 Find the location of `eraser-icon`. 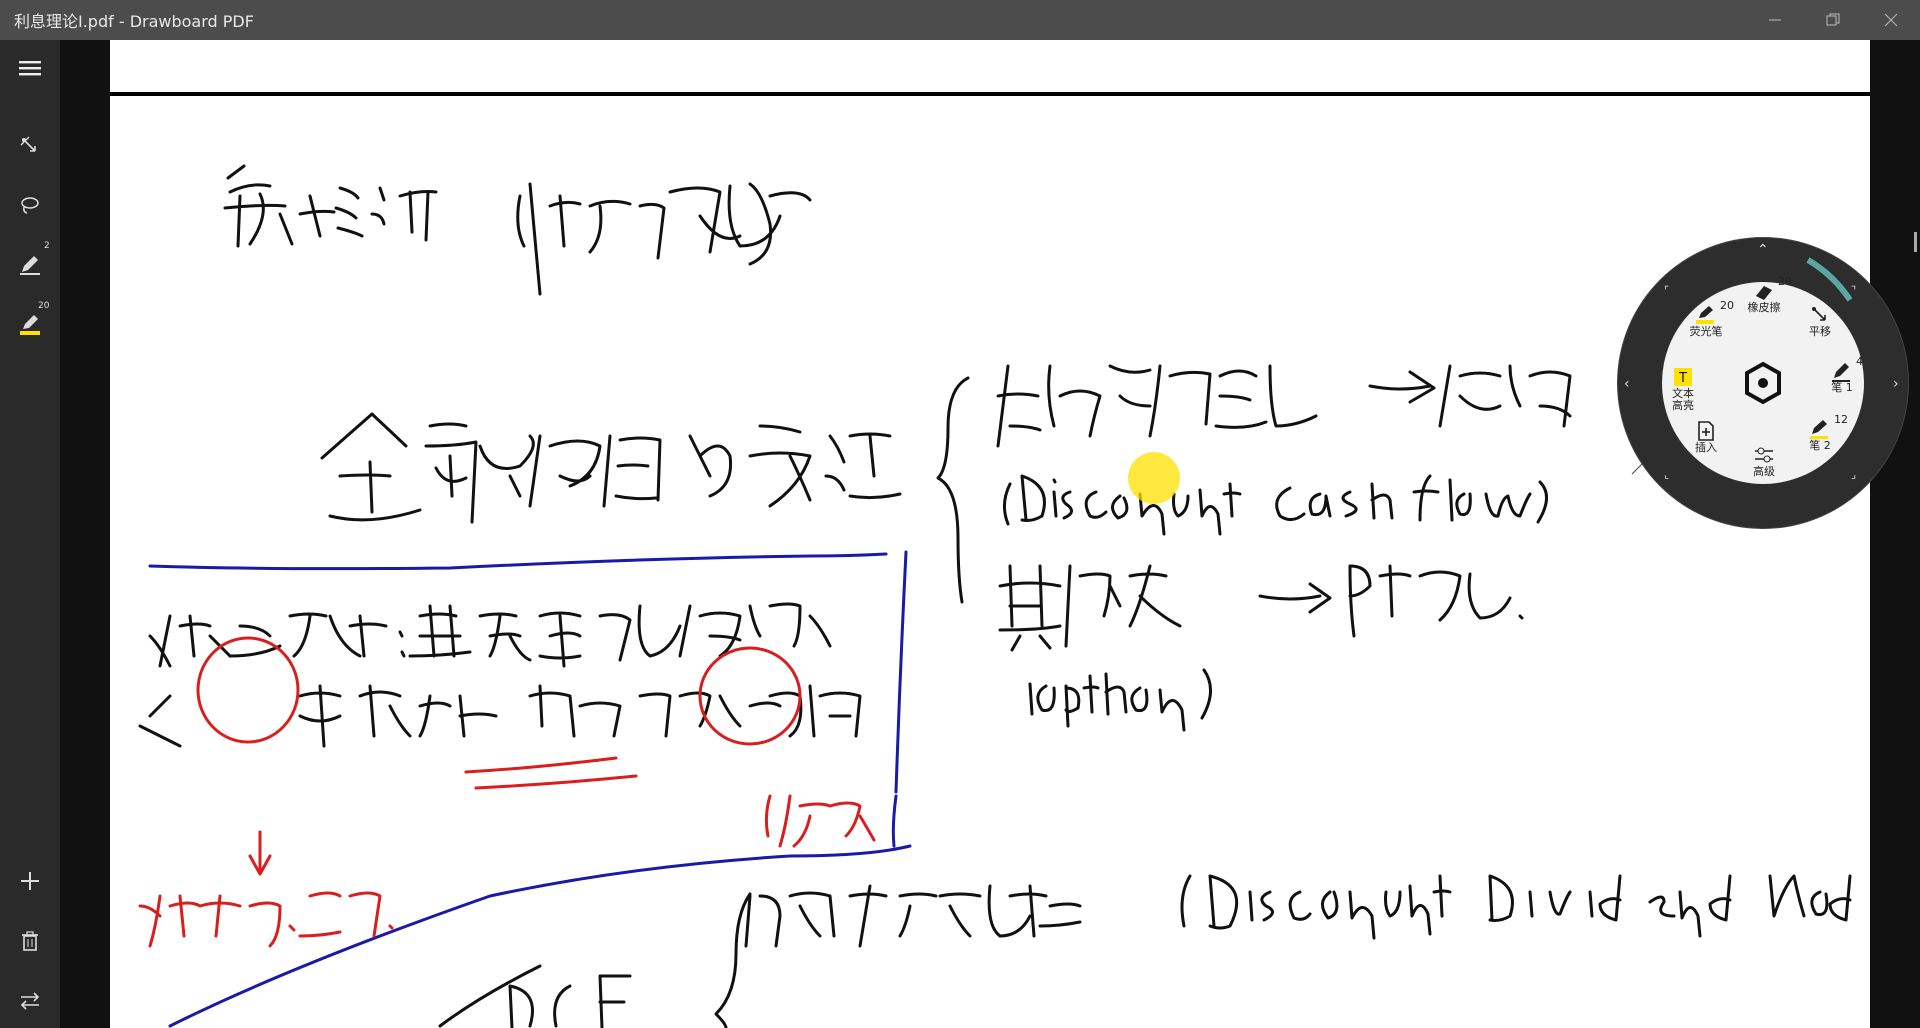

eraser-icon is located at coordinates (1764, 293).